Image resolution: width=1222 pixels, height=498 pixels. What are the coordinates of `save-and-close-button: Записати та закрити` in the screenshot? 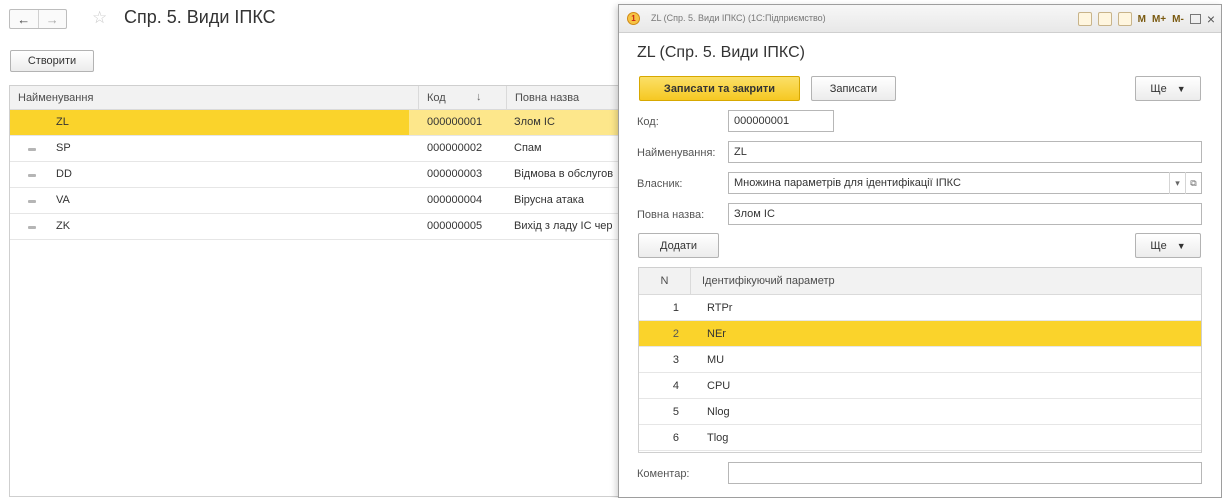 It's located at (719, 88).